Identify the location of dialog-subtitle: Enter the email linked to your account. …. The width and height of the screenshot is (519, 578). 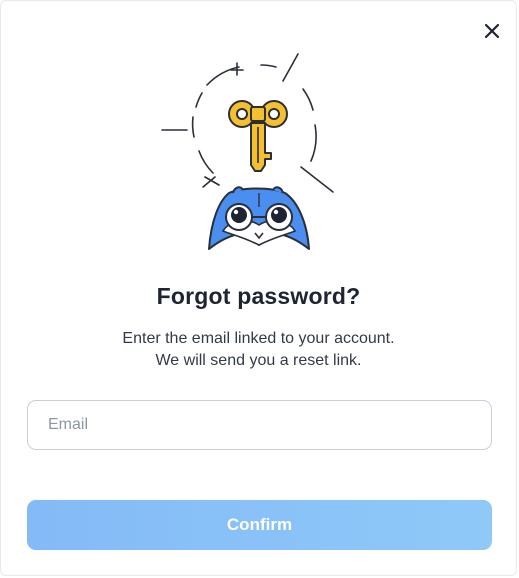
(258, 350).